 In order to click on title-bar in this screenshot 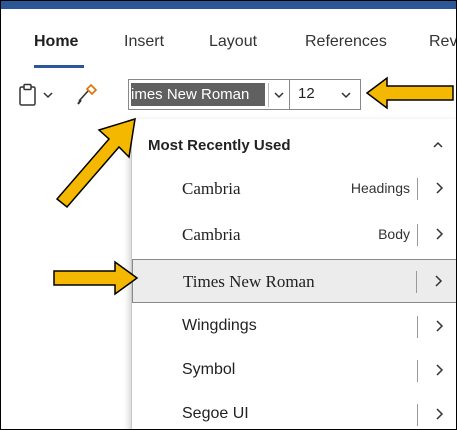, I will do `click(228, 5)`.